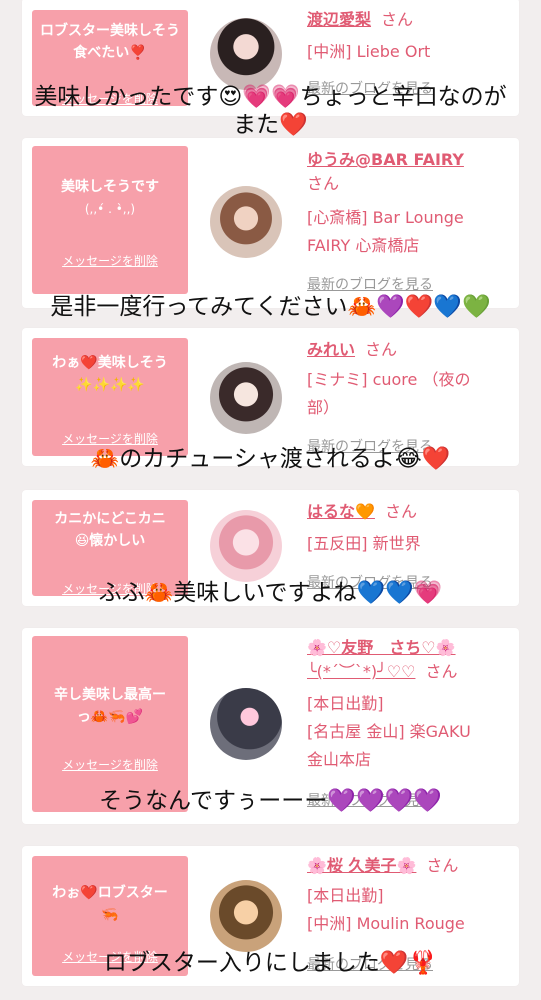  I want to click on caption-text: そうなんですぅーーー💜💜💜💜, so click(270, 801).